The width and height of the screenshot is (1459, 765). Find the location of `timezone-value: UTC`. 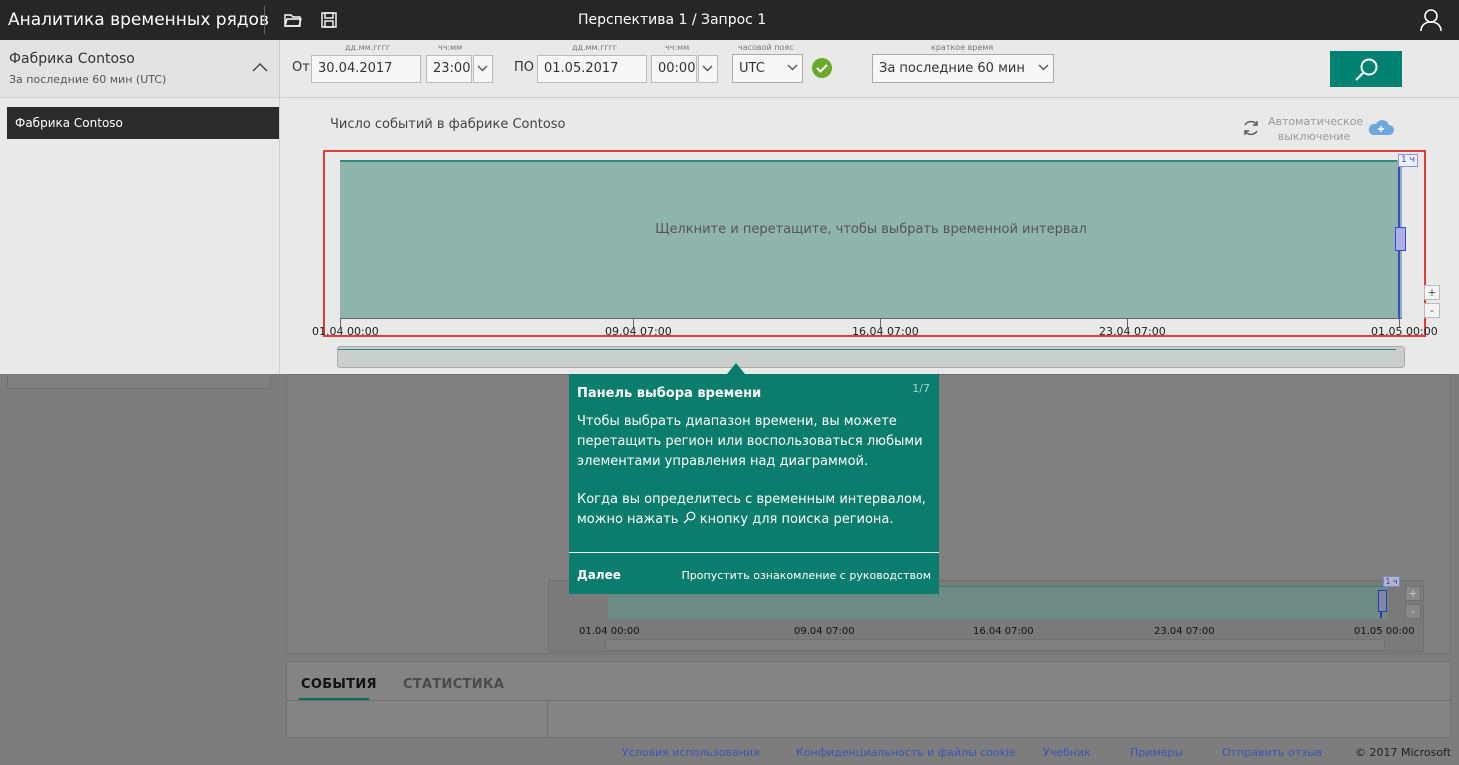

timezone-value: UTC is located at coordinates (752, 68).